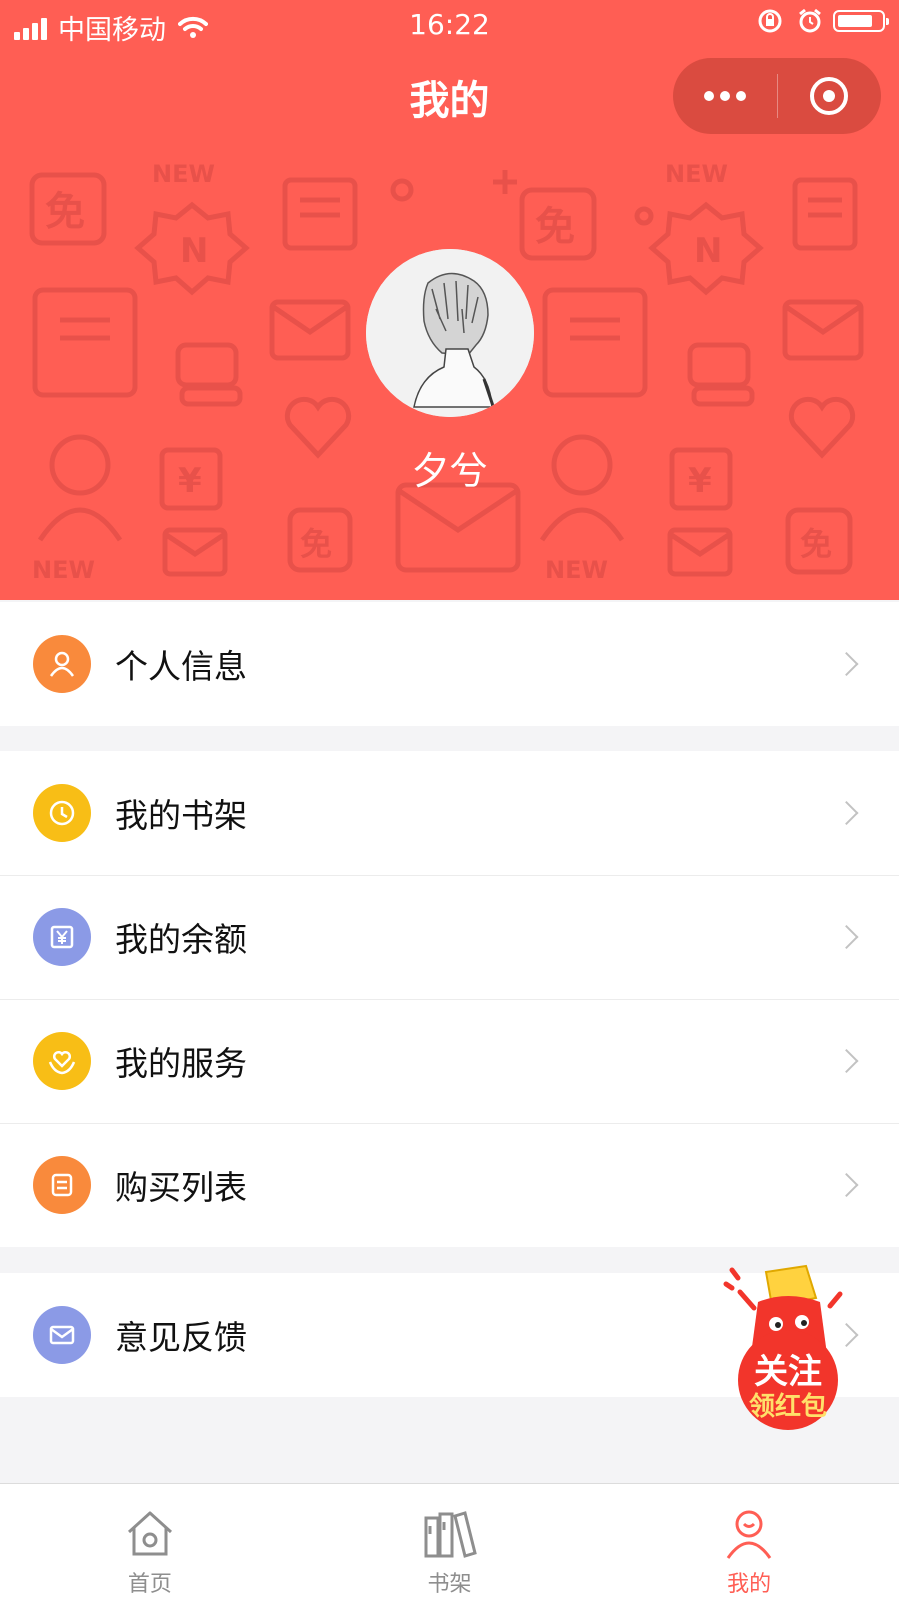  I want to click on menu-group-profile: 个人信息, so click(449, 664).